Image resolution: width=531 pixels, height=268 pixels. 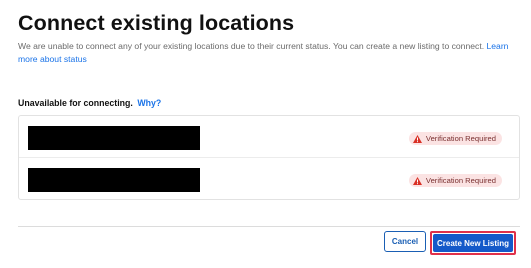 I want to click on cancel-button: Cancel, so click(x=405, y=241).